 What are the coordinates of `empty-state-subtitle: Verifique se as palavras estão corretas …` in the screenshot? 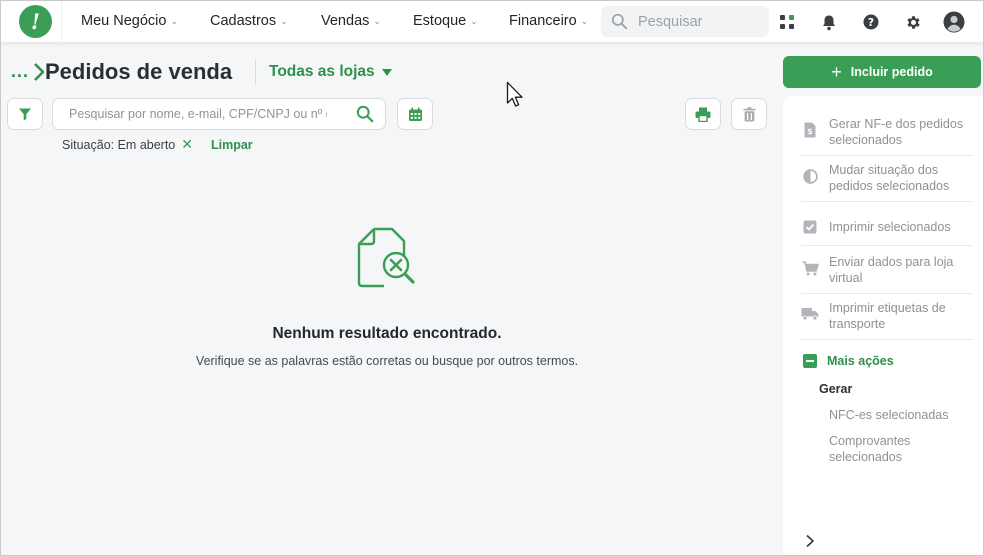 It's located at (387, 361).